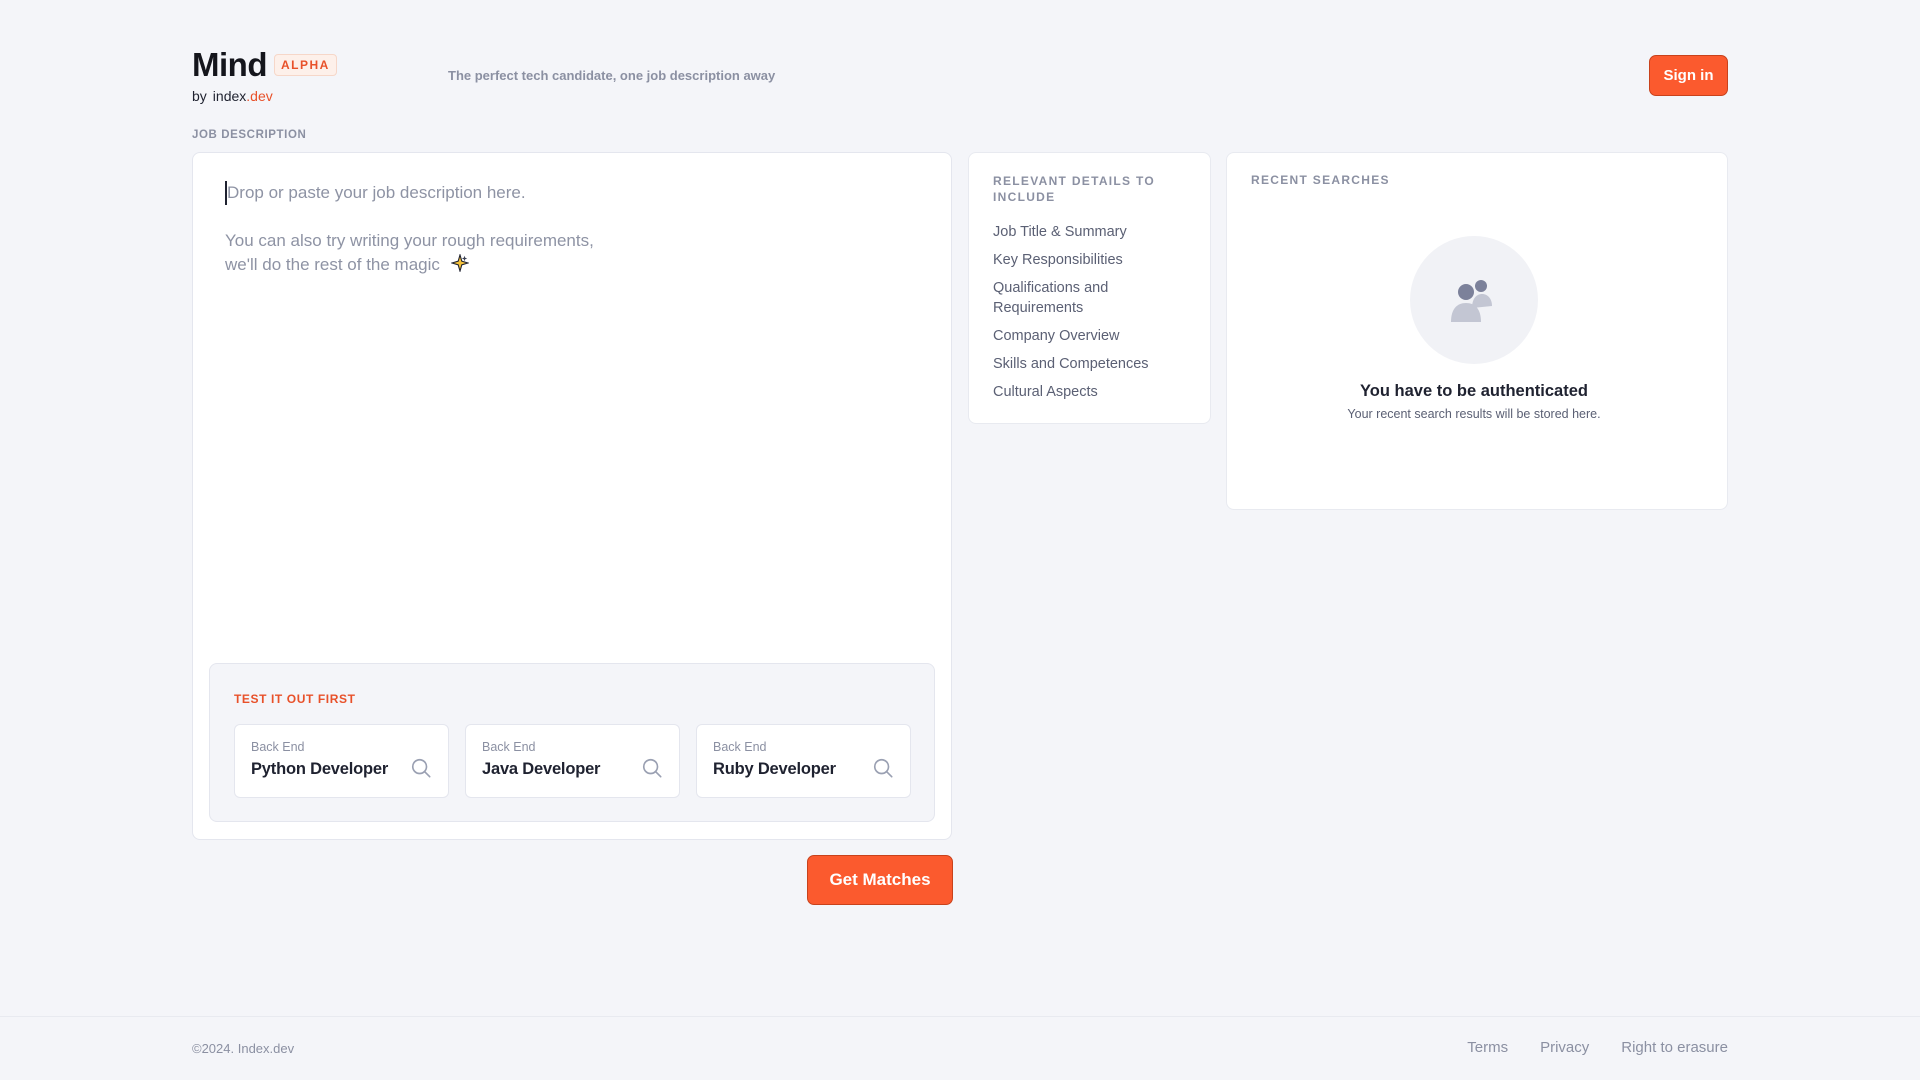 The height and width of the screenshot is (1080, 1920). I want to click on details-item: Job Title & Summary, so click(1060, 232).